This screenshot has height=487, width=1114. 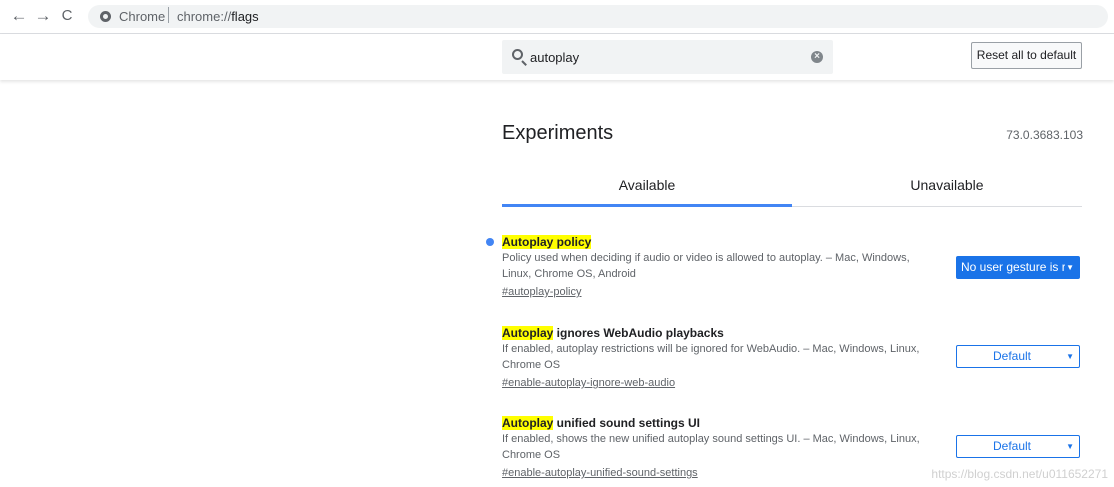 What do you see at coordinates (105, 16) in the screenshot?
I see `chrome-site-icon` at bounding box center [105, 16].